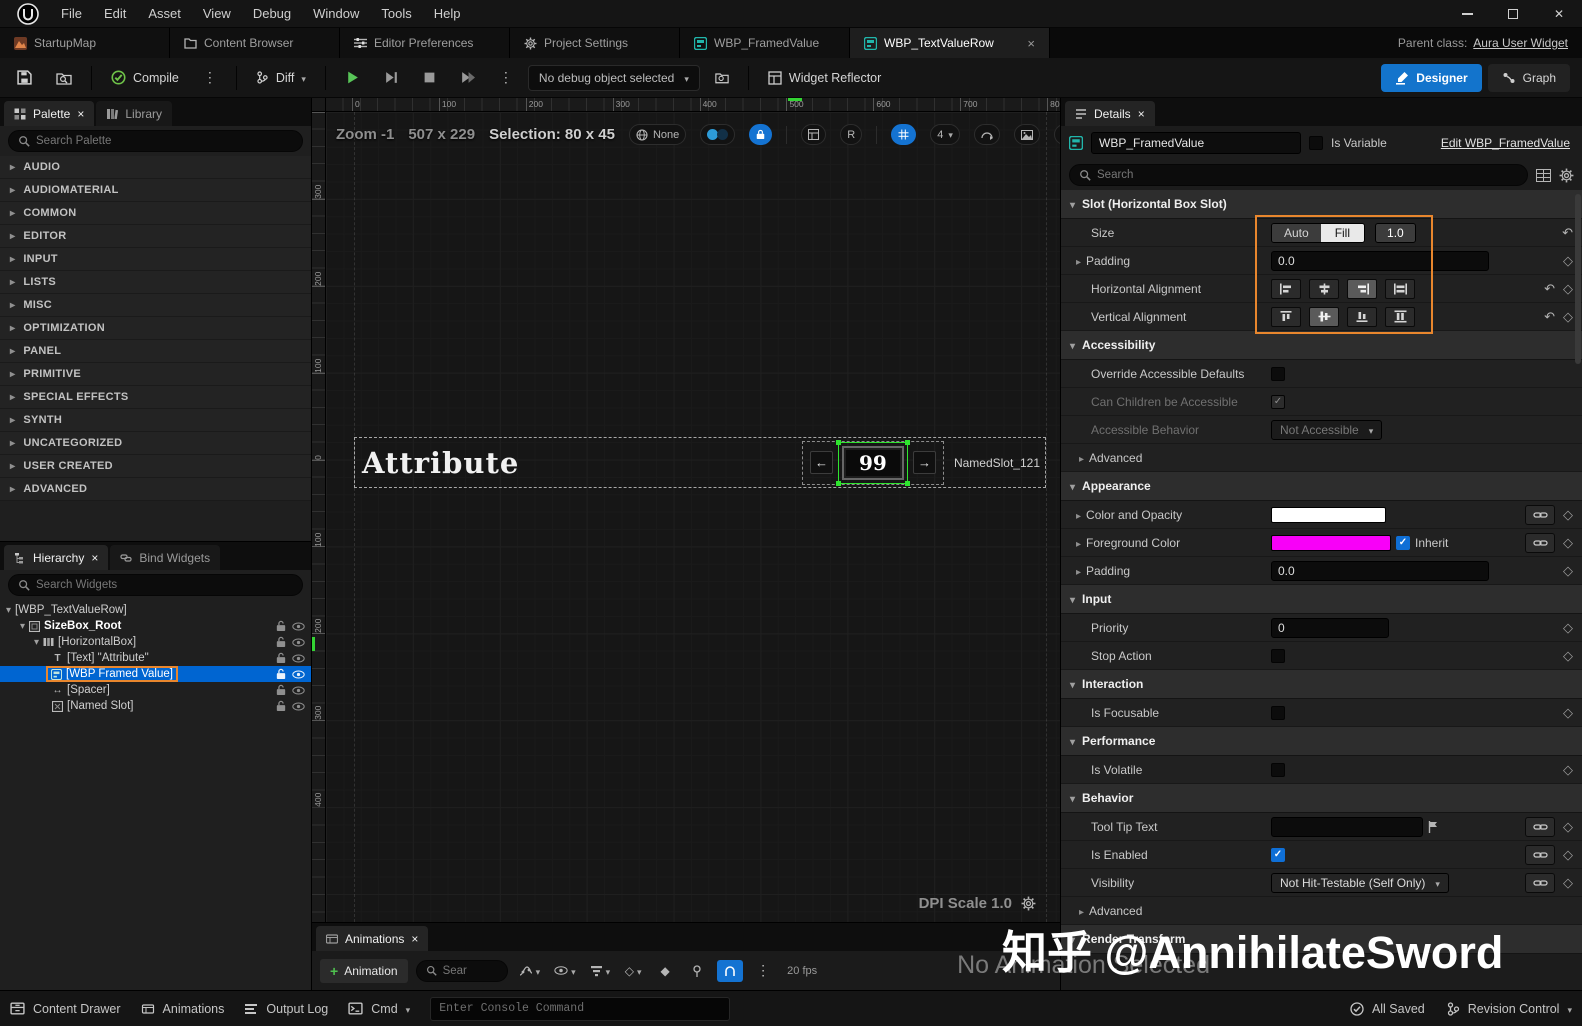 The height and width of the screenshot is (1026, 1582). I want to click on palette-category: MISC, so click(155, 305).